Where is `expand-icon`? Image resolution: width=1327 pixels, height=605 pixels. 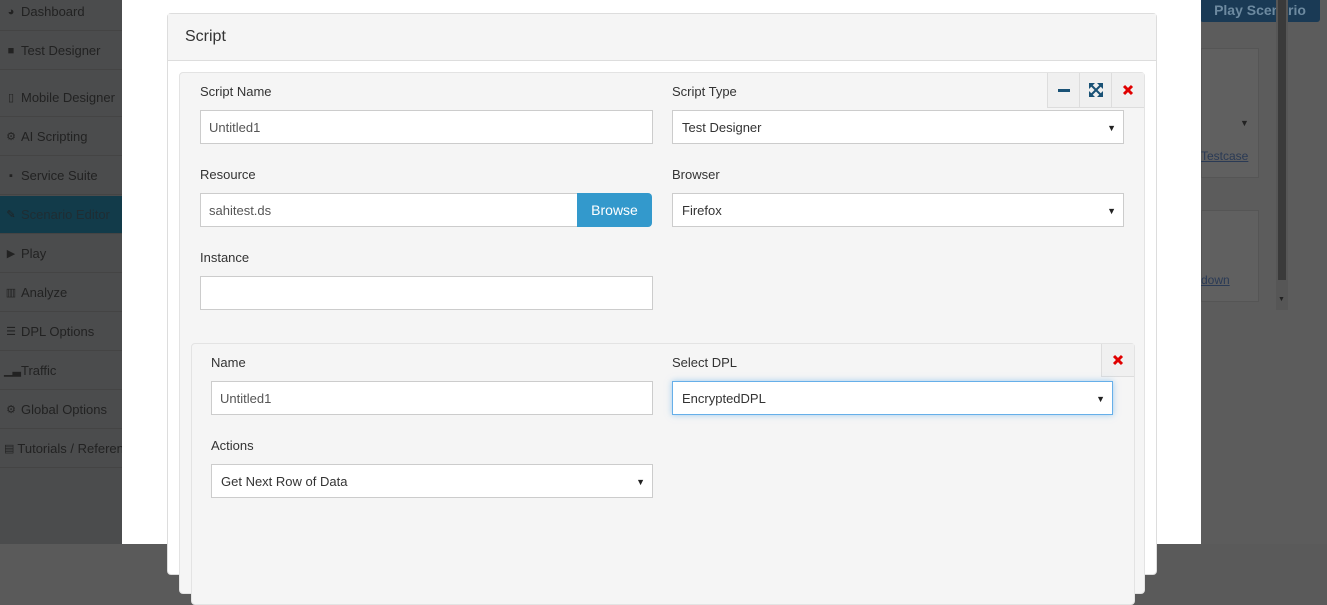
expand-icon is located at coordinates (1095, 90).